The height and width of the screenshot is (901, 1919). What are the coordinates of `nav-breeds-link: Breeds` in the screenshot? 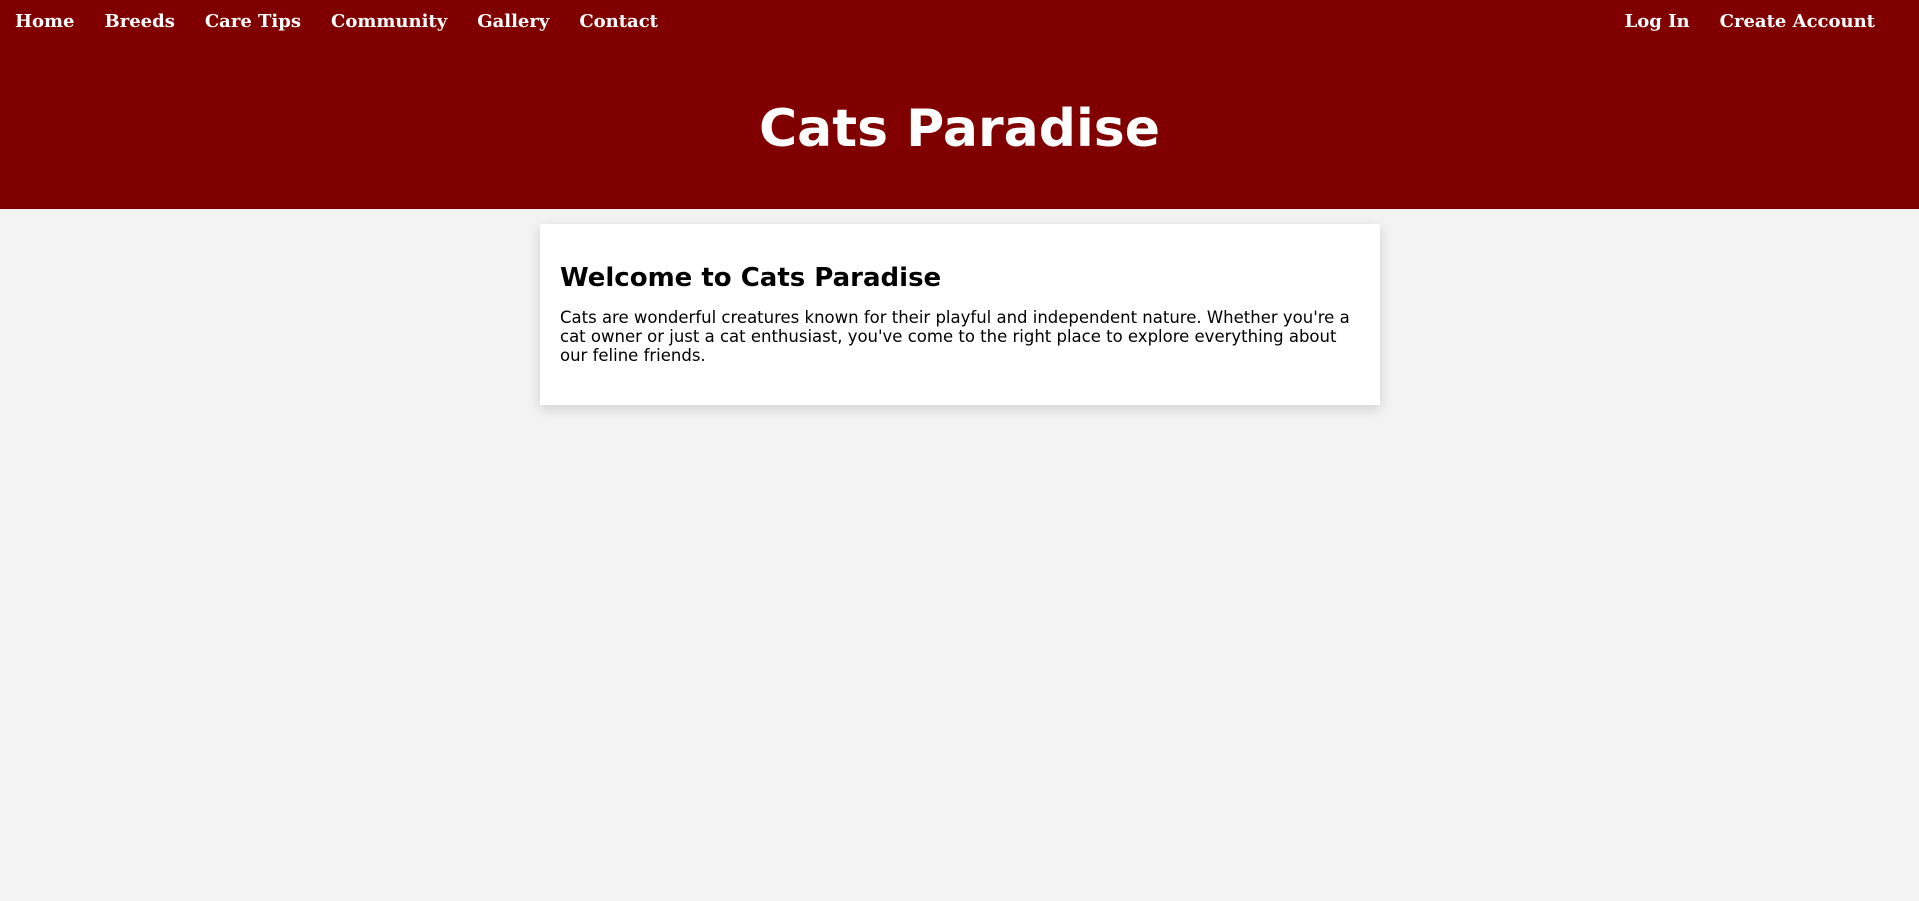 It's located at (140, 22).